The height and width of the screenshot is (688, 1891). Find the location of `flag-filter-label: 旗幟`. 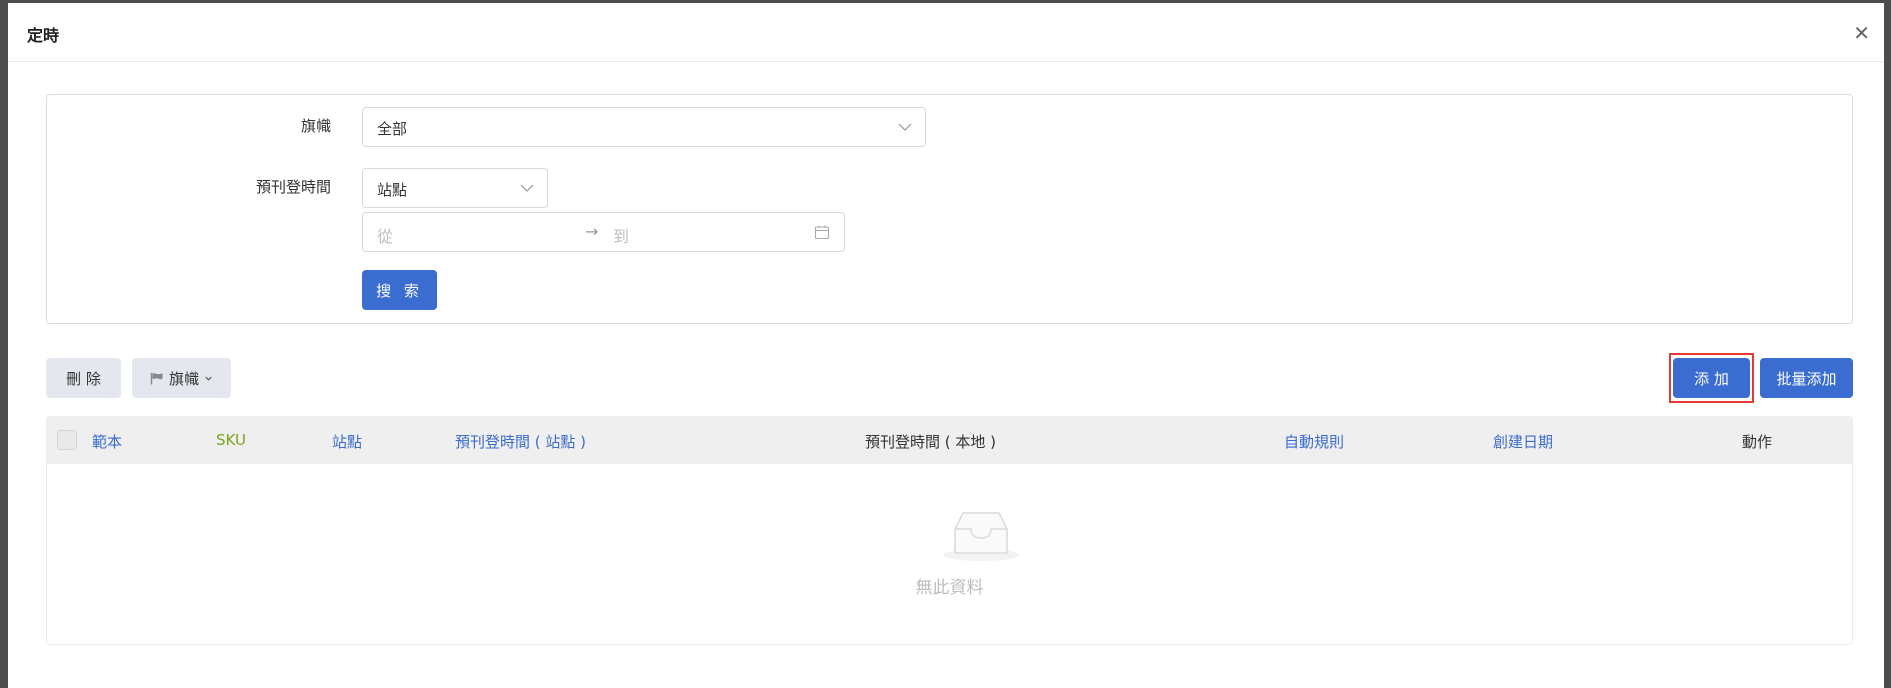

flag-filter-label: 旗幟 is located at coordinates (315, 126).